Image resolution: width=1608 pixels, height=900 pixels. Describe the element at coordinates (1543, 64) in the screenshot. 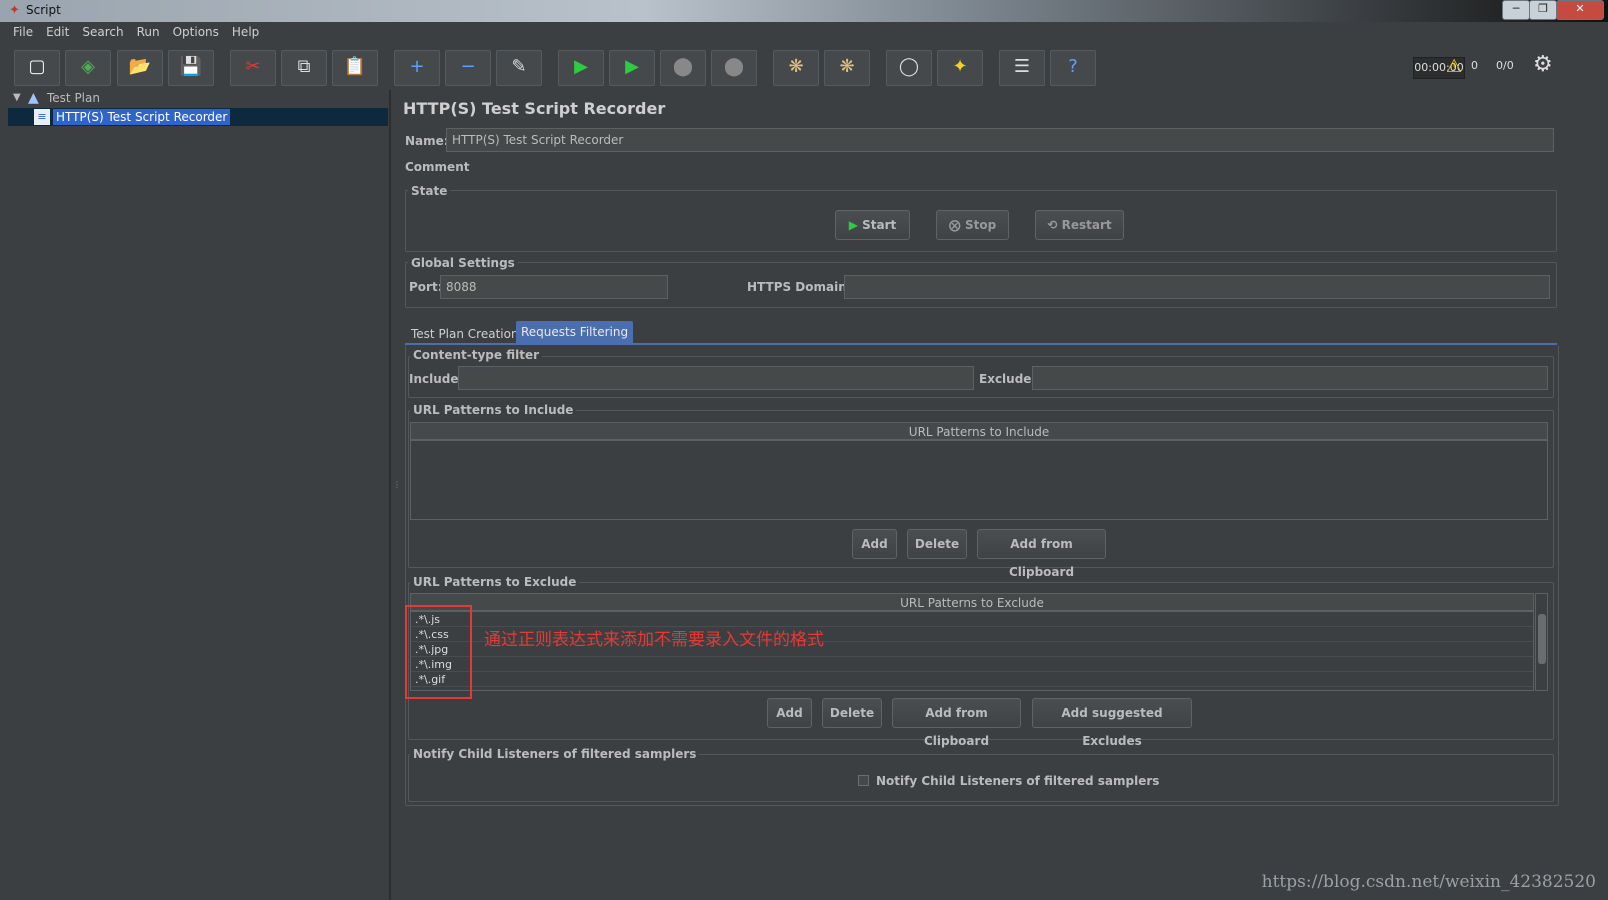

I see `remote-globe-icon: ⚙` at that location.